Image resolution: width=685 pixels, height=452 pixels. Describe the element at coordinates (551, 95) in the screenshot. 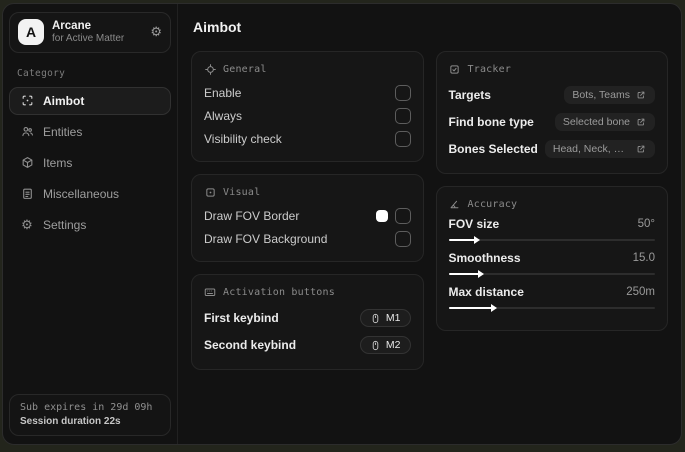

I see `setting-row-targets: Targets Bots, Teams` at that location.